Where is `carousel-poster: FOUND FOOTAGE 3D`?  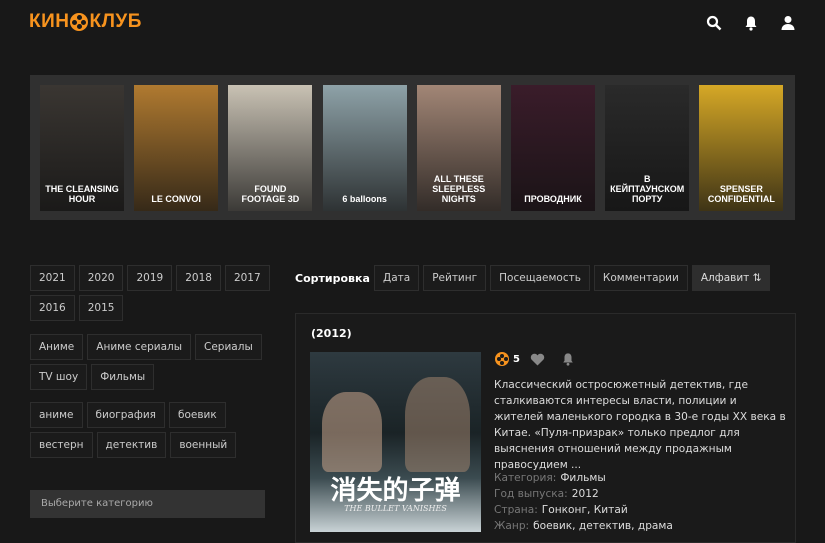 carousel-poster: FOUND FOOTAGE 3D is located at coordinates (270, 148).